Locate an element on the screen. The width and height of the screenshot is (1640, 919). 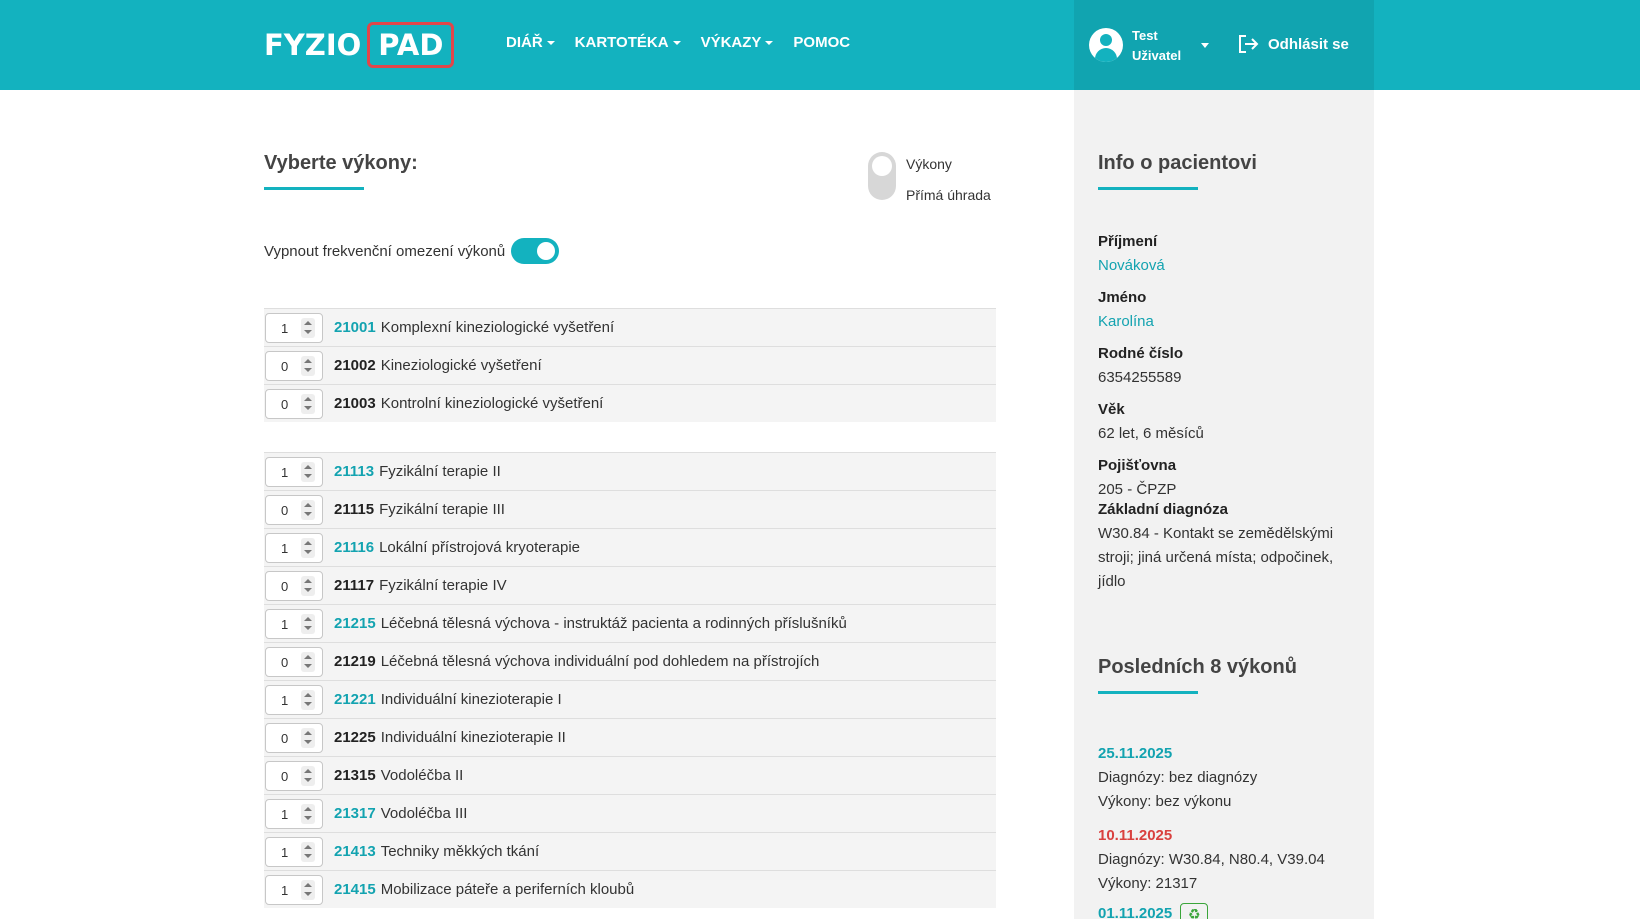
nav-pomoc: POMOC is located at coordinates (821, 42).